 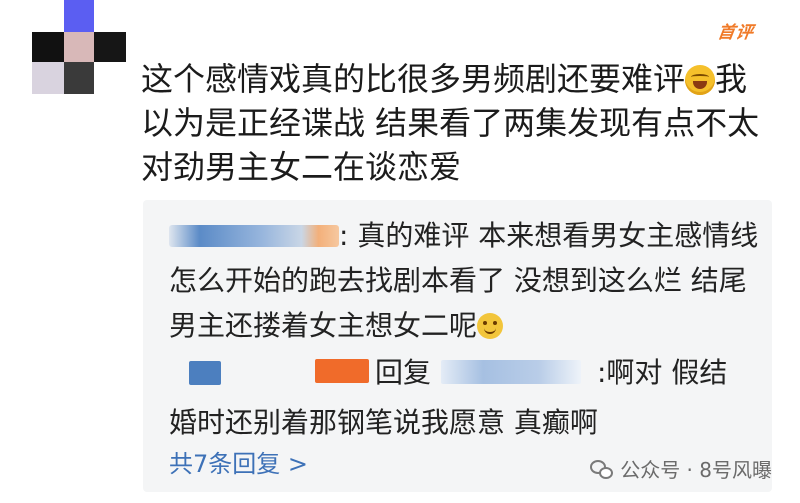 What do you see at coordinates (602, 469) in the screenshot?
I see `wechat-icon` at bounding box center [602, 469].